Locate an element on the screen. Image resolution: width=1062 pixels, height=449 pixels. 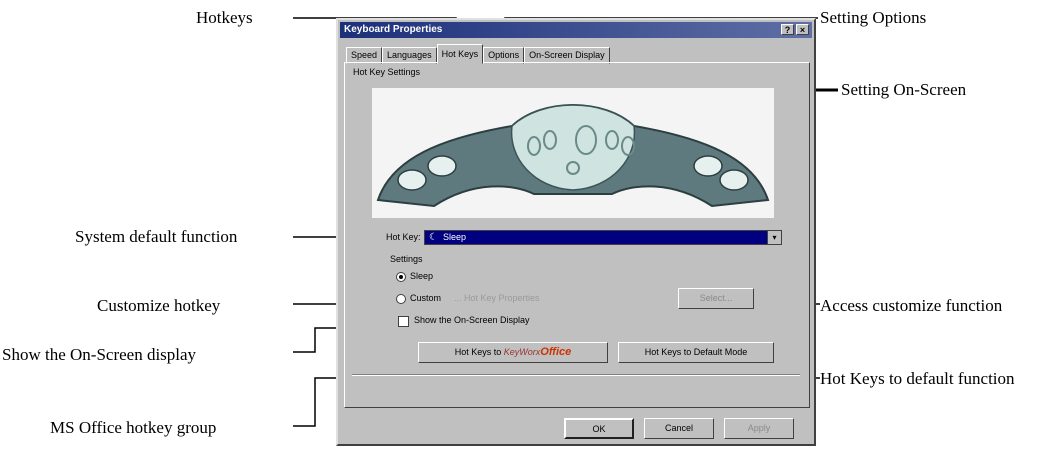
hotkeys-to-office-button: Hot Keys to KeyWorxOffice is located at coordinates (513, 352).